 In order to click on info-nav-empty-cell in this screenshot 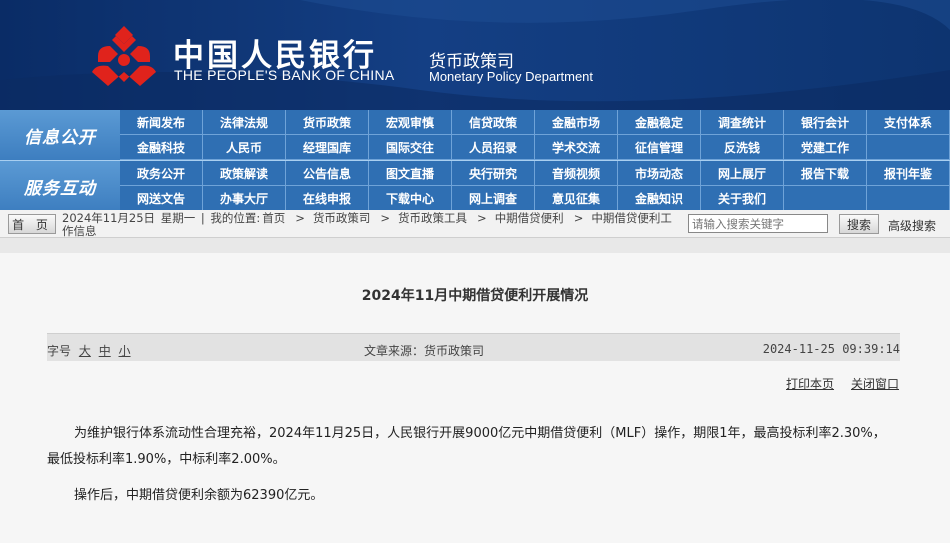, I will do `click(908, 147)`.